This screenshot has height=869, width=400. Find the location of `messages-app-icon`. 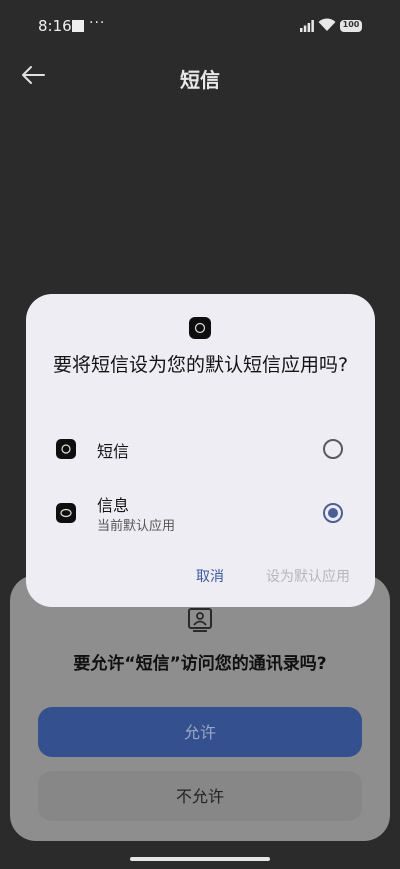

messages-app-icon is located at coordinates (66, 513).